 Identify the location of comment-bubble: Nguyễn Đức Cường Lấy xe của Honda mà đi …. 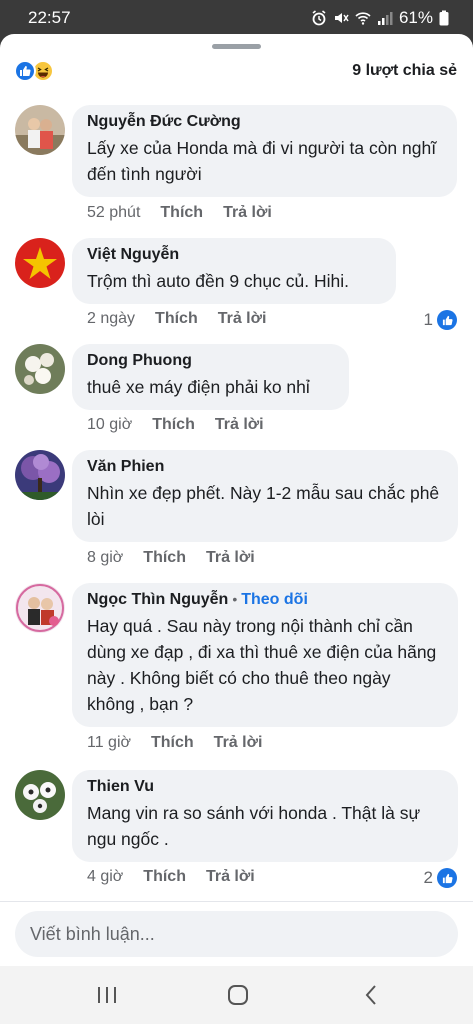
(264, 151).